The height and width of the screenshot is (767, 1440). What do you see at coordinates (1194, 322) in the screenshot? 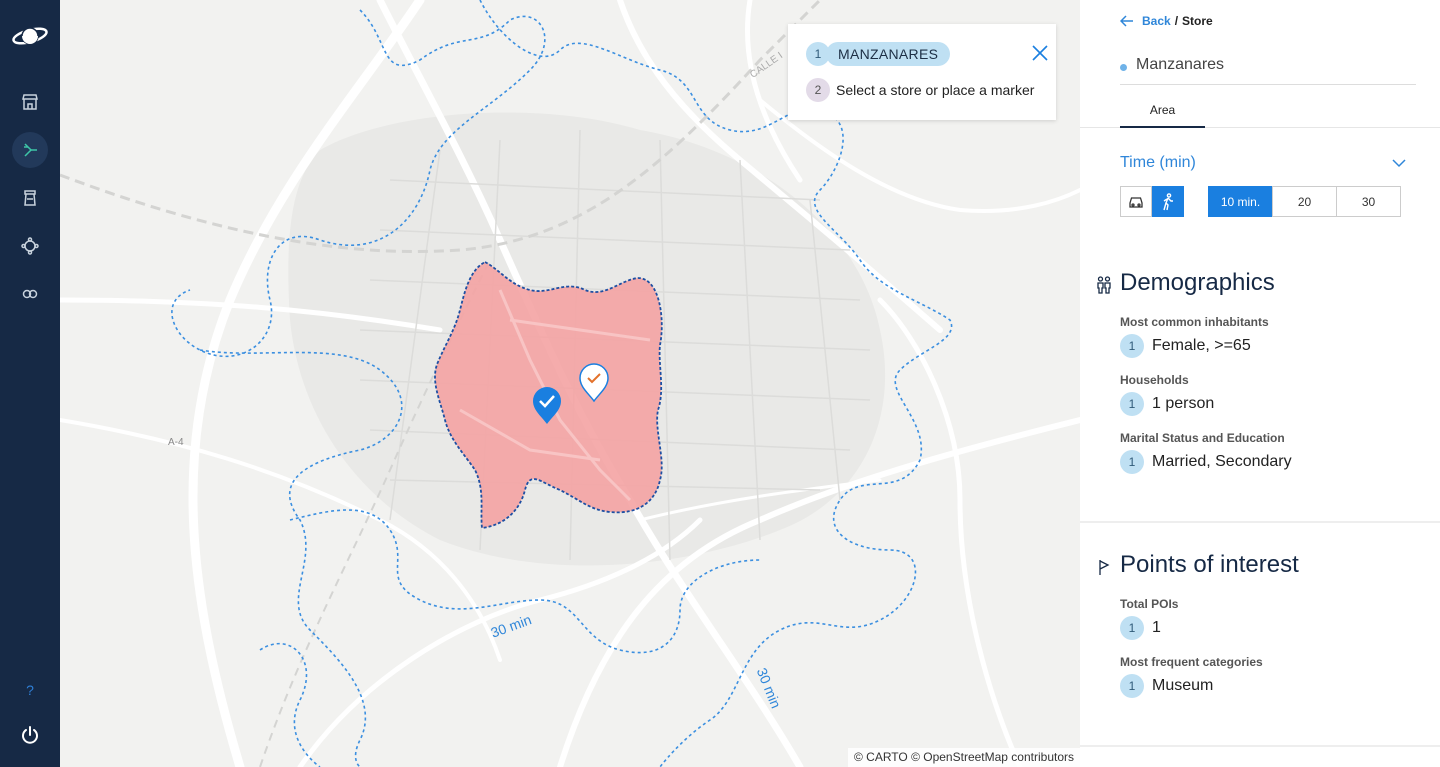
I see `stat-label: Most common inhabitants` at bounding box center [1194, 322].